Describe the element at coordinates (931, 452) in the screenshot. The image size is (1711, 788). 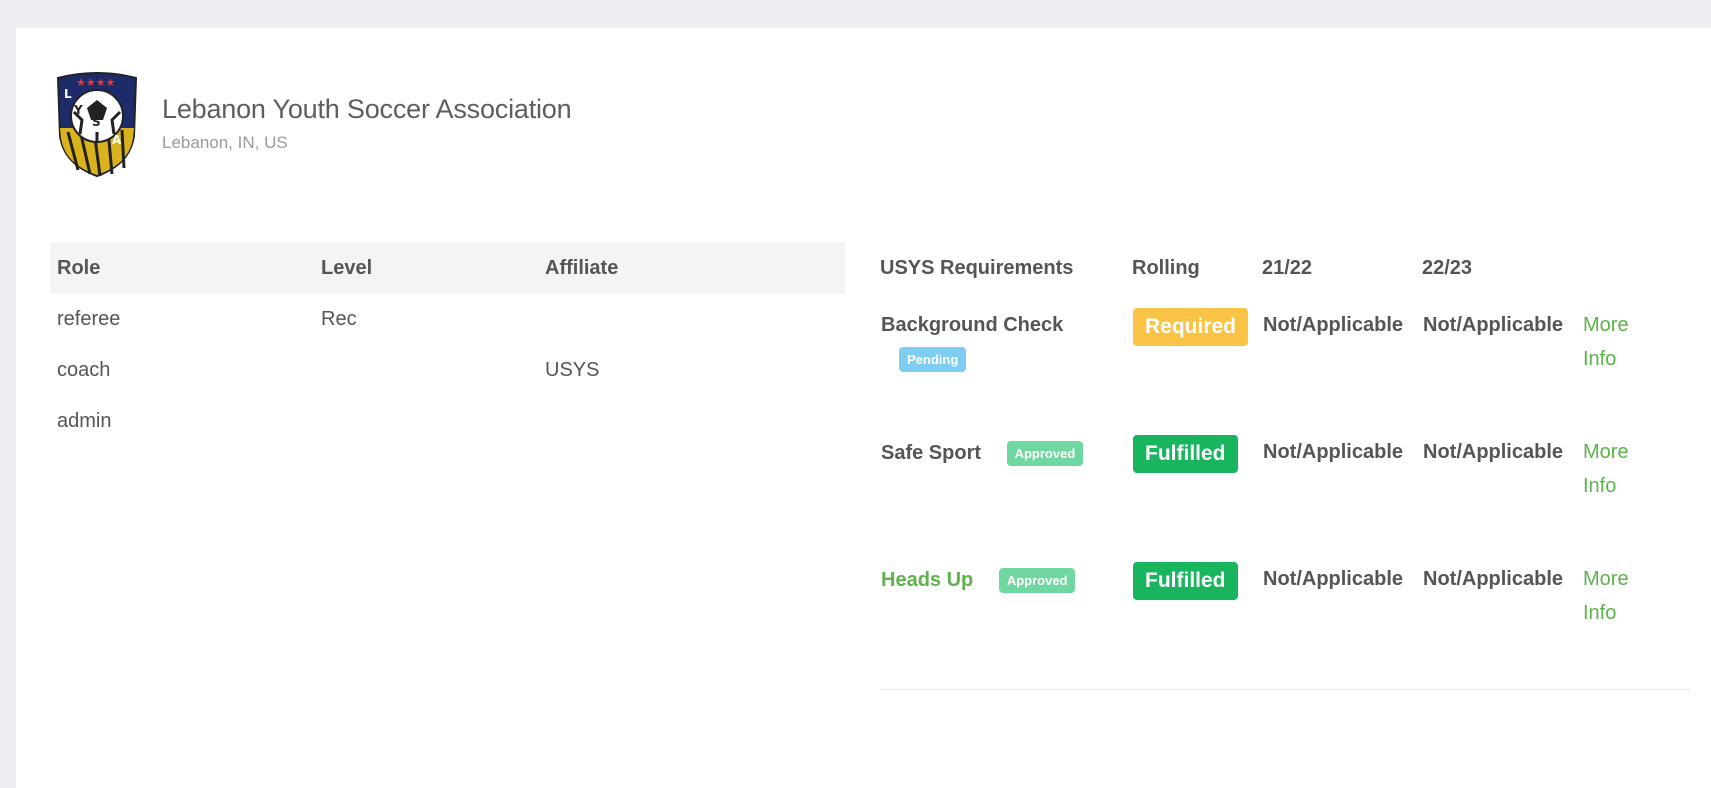
I see `requirement-name: Safe Sport` at that location.